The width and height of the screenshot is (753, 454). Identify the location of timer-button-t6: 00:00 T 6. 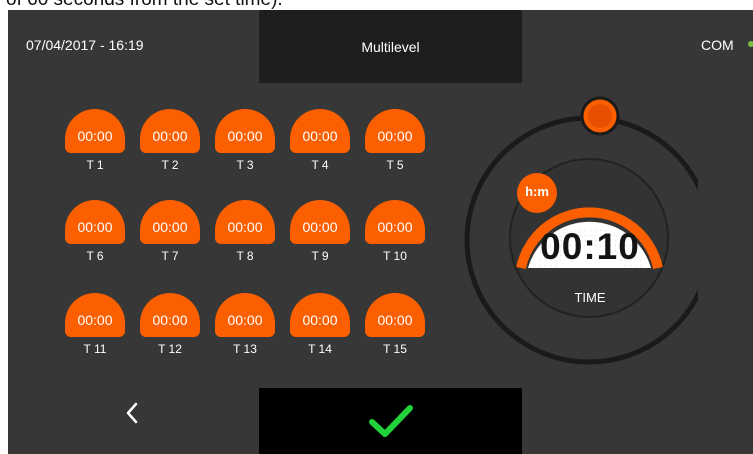
(95, 235).